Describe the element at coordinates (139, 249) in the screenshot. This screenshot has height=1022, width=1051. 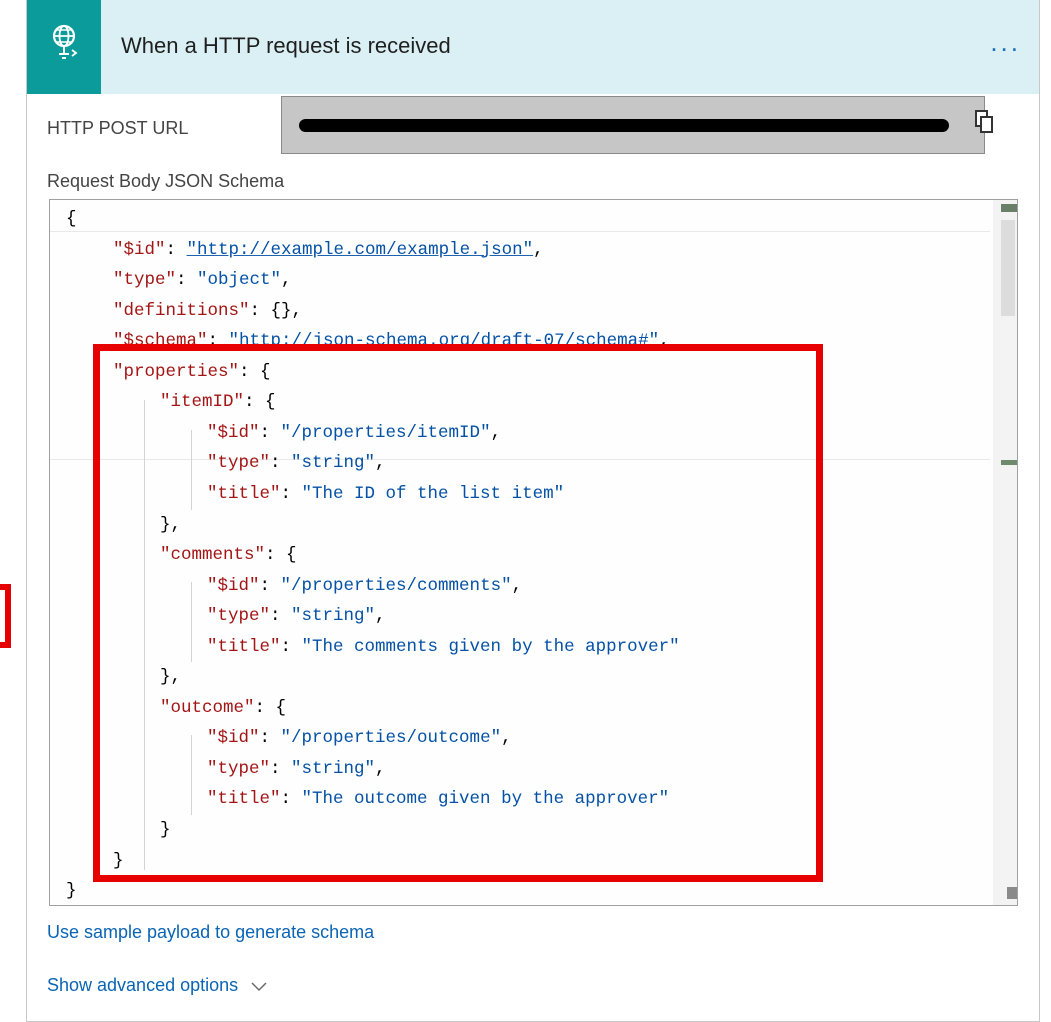
I see `code-token: "$id"` at that location.